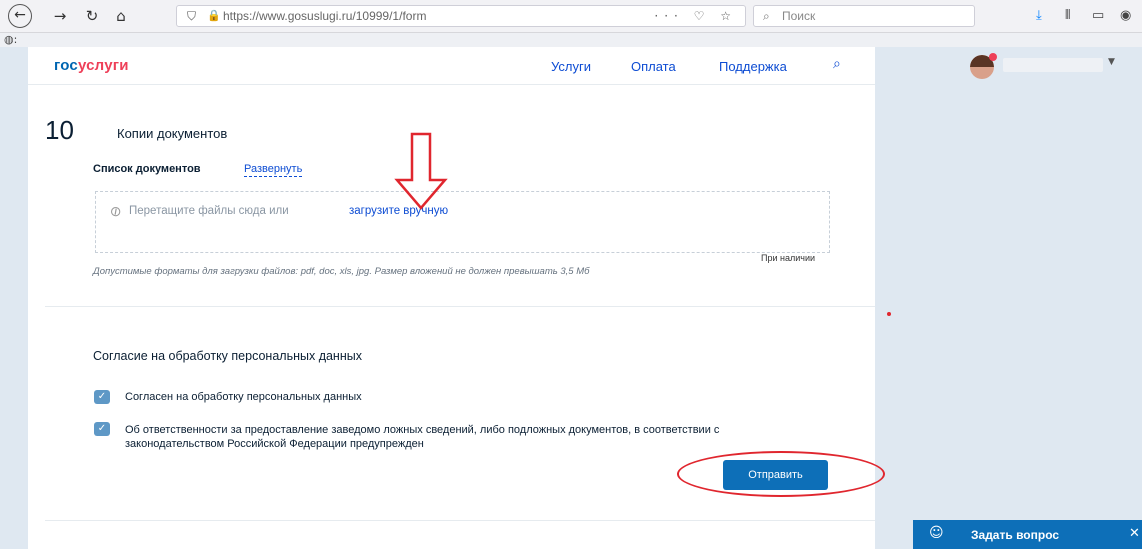  What do you see at coordinates (460, 520) in the screenshot?
I see `divider-bottom` at bounding box center [460, 520].